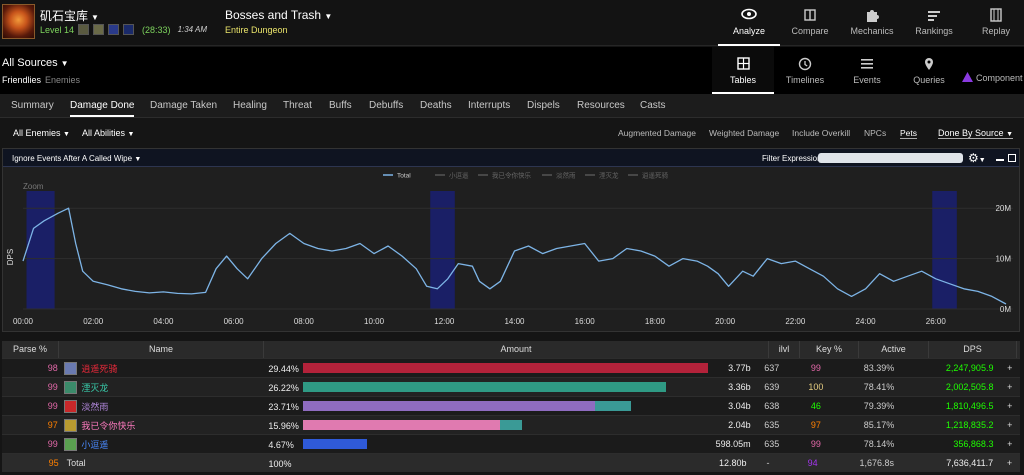 This screenshot has height=475, width=1024. Describe the element at coordinates (749, 23) in the screenshot. I see `nav-analyze: Analyze` at that location.